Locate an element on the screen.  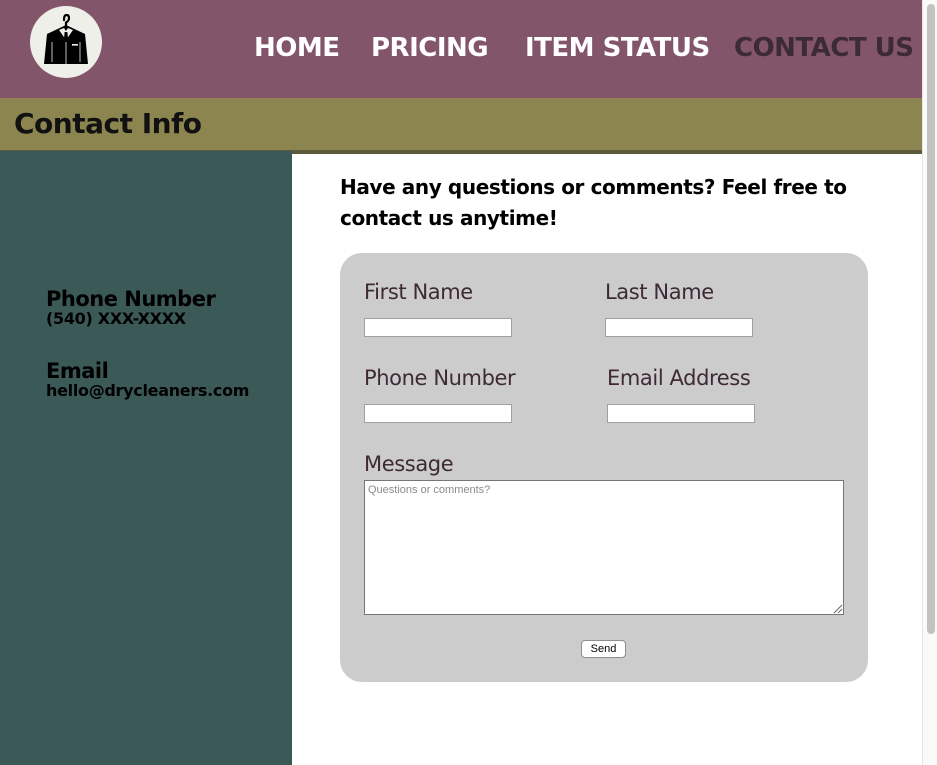
nav-item-status: ITEM STATUS is located at coordinates (617, 48).